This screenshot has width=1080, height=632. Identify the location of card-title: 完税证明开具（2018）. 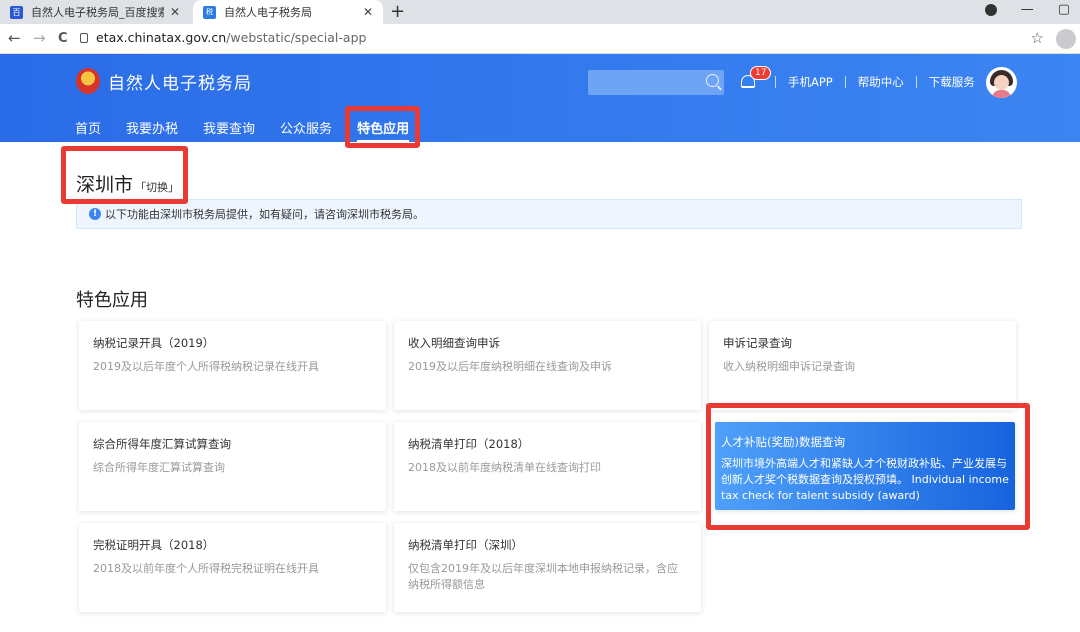
(154, 545).